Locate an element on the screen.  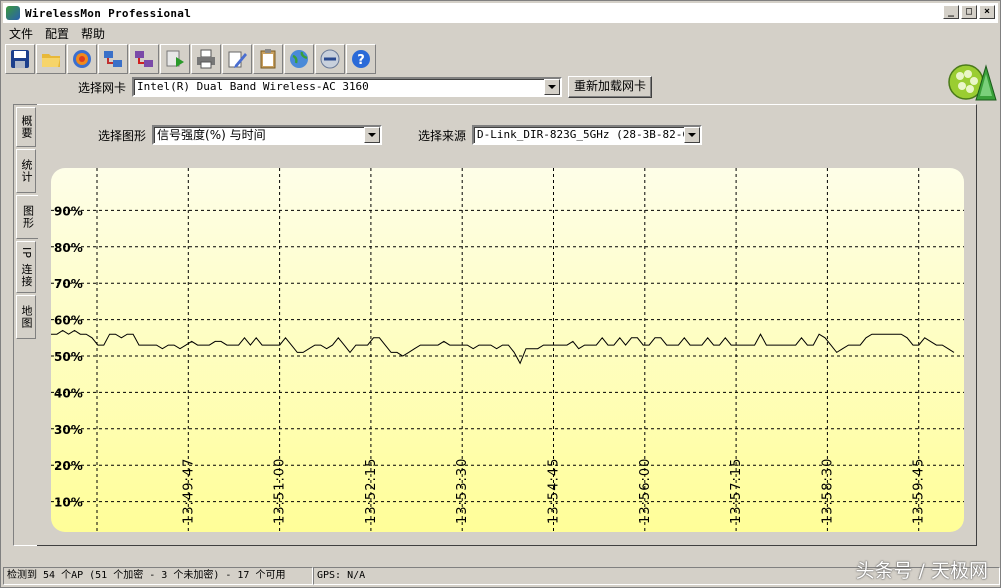
record-button is located at coordinates (82, 59).